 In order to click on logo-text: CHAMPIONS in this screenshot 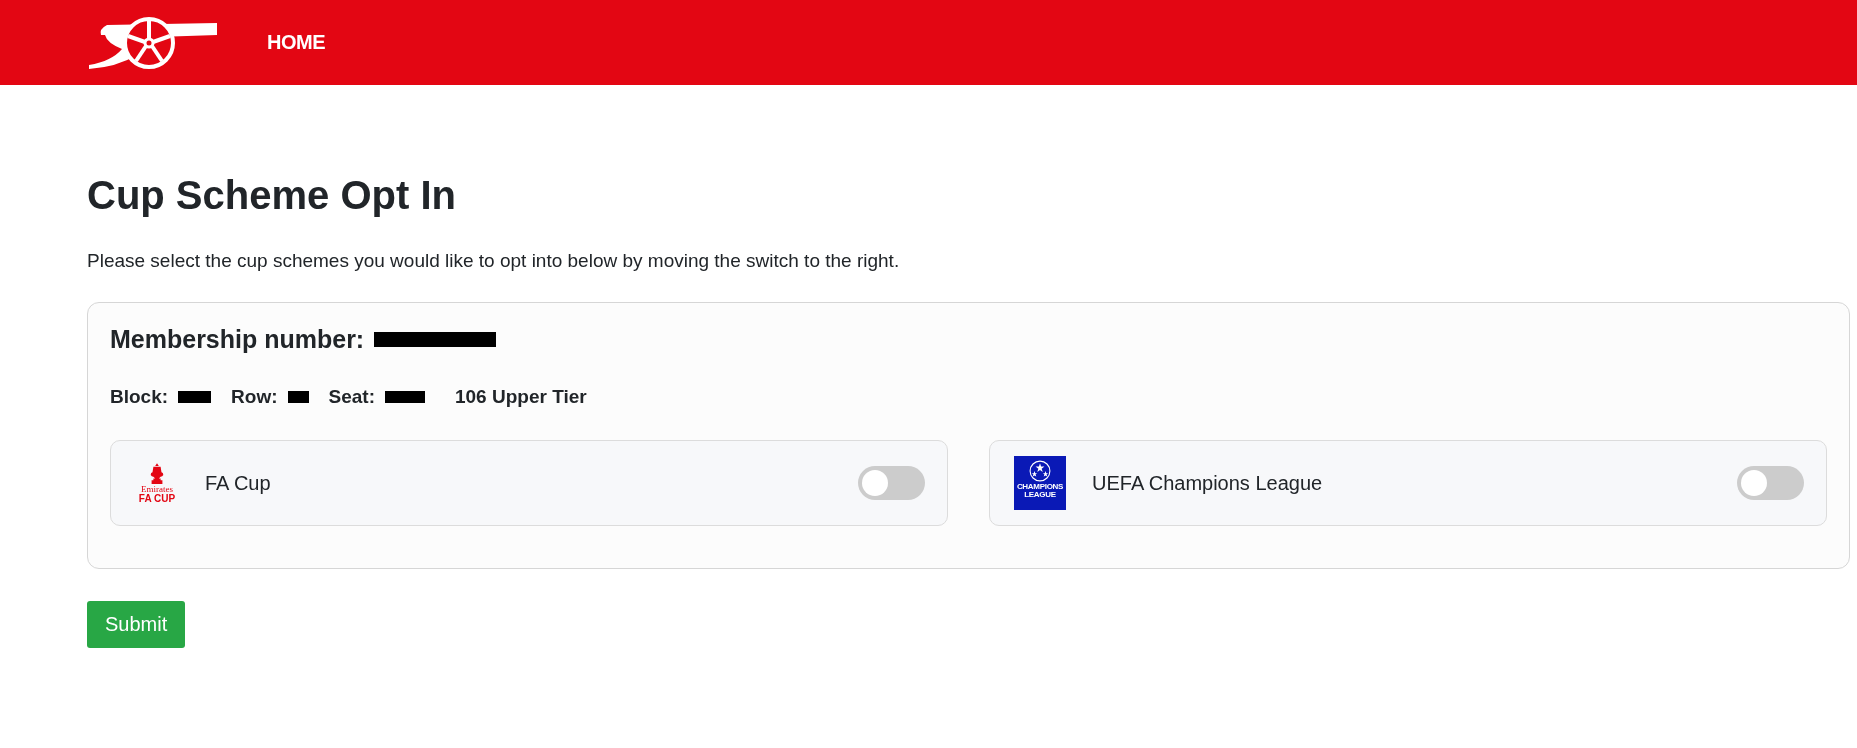, I will do `click(1040, 487)`.